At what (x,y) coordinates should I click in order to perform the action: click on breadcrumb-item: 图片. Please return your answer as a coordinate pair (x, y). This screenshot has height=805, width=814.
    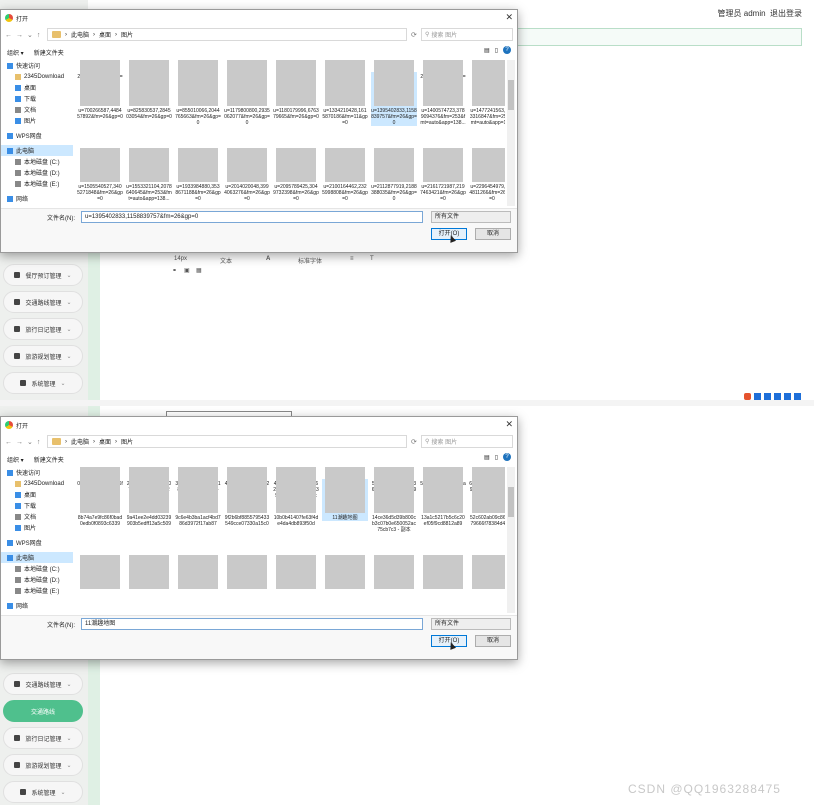
    Looking at the image, I should click on (127, 34).